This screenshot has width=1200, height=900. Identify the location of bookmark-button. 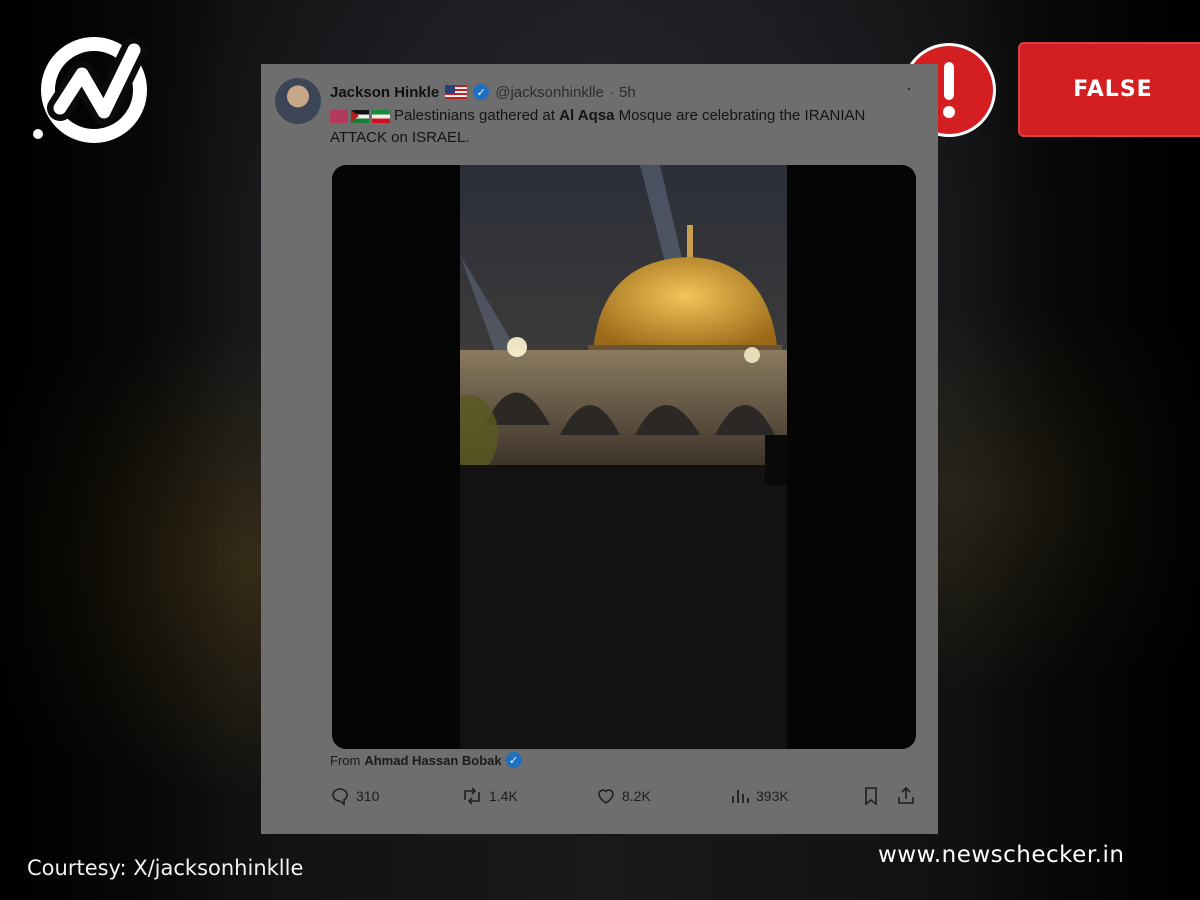
(871, 796).